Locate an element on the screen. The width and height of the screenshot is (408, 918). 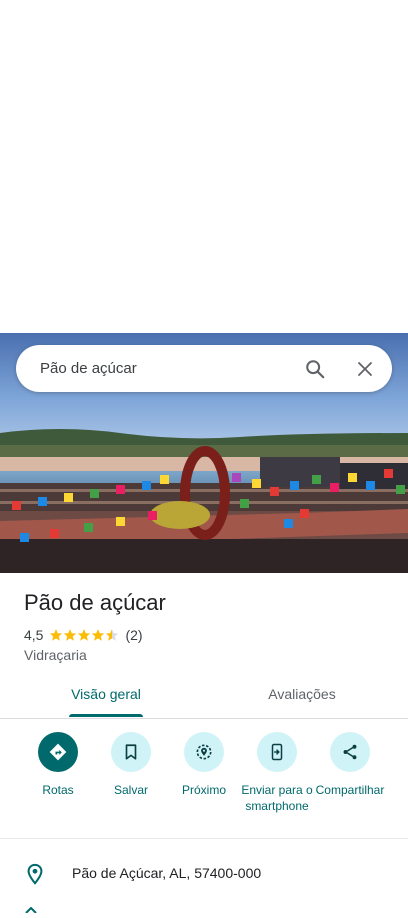
search-icon is located at coordinates (315, 369).